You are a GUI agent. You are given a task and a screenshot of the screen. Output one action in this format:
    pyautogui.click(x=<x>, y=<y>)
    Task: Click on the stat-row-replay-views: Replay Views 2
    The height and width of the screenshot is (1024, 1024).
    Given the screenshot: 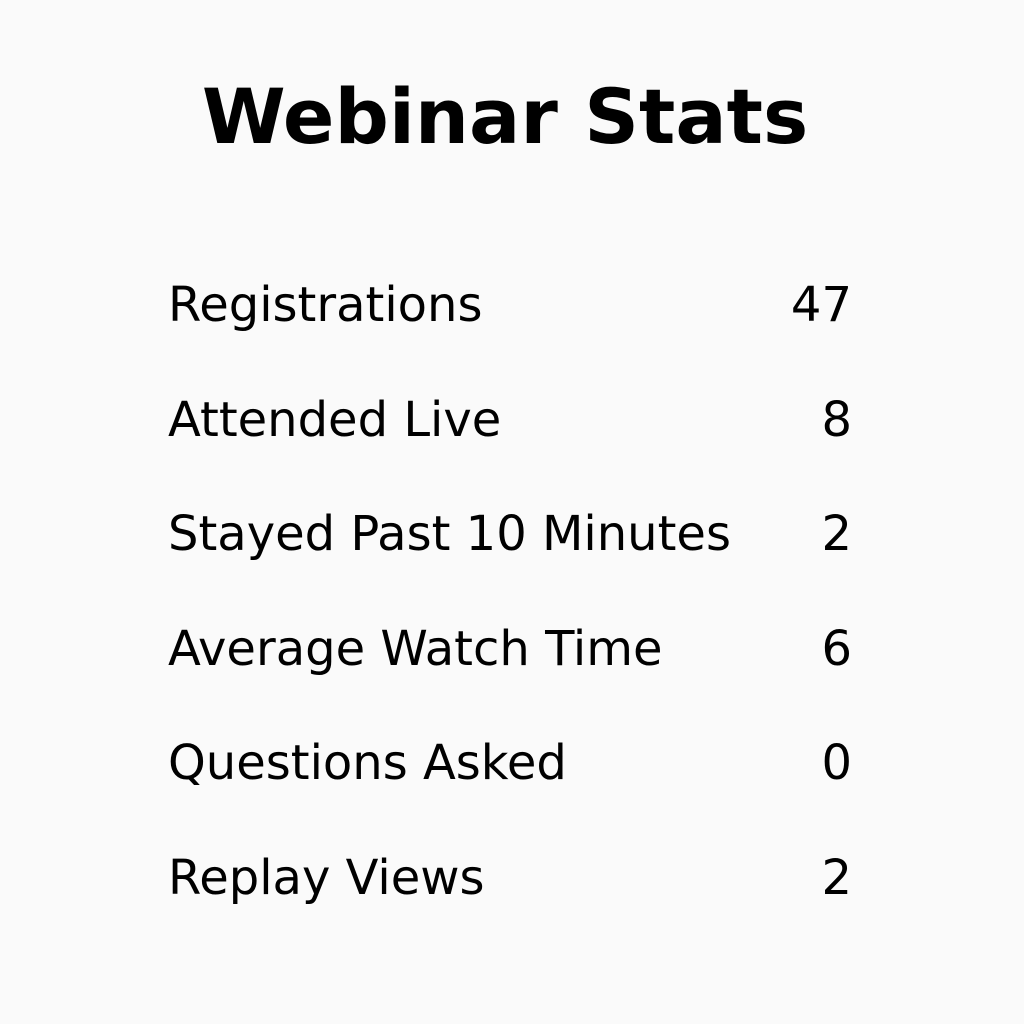 What is the action you would take?
    pyautogui.click(x=510, y=878)
    